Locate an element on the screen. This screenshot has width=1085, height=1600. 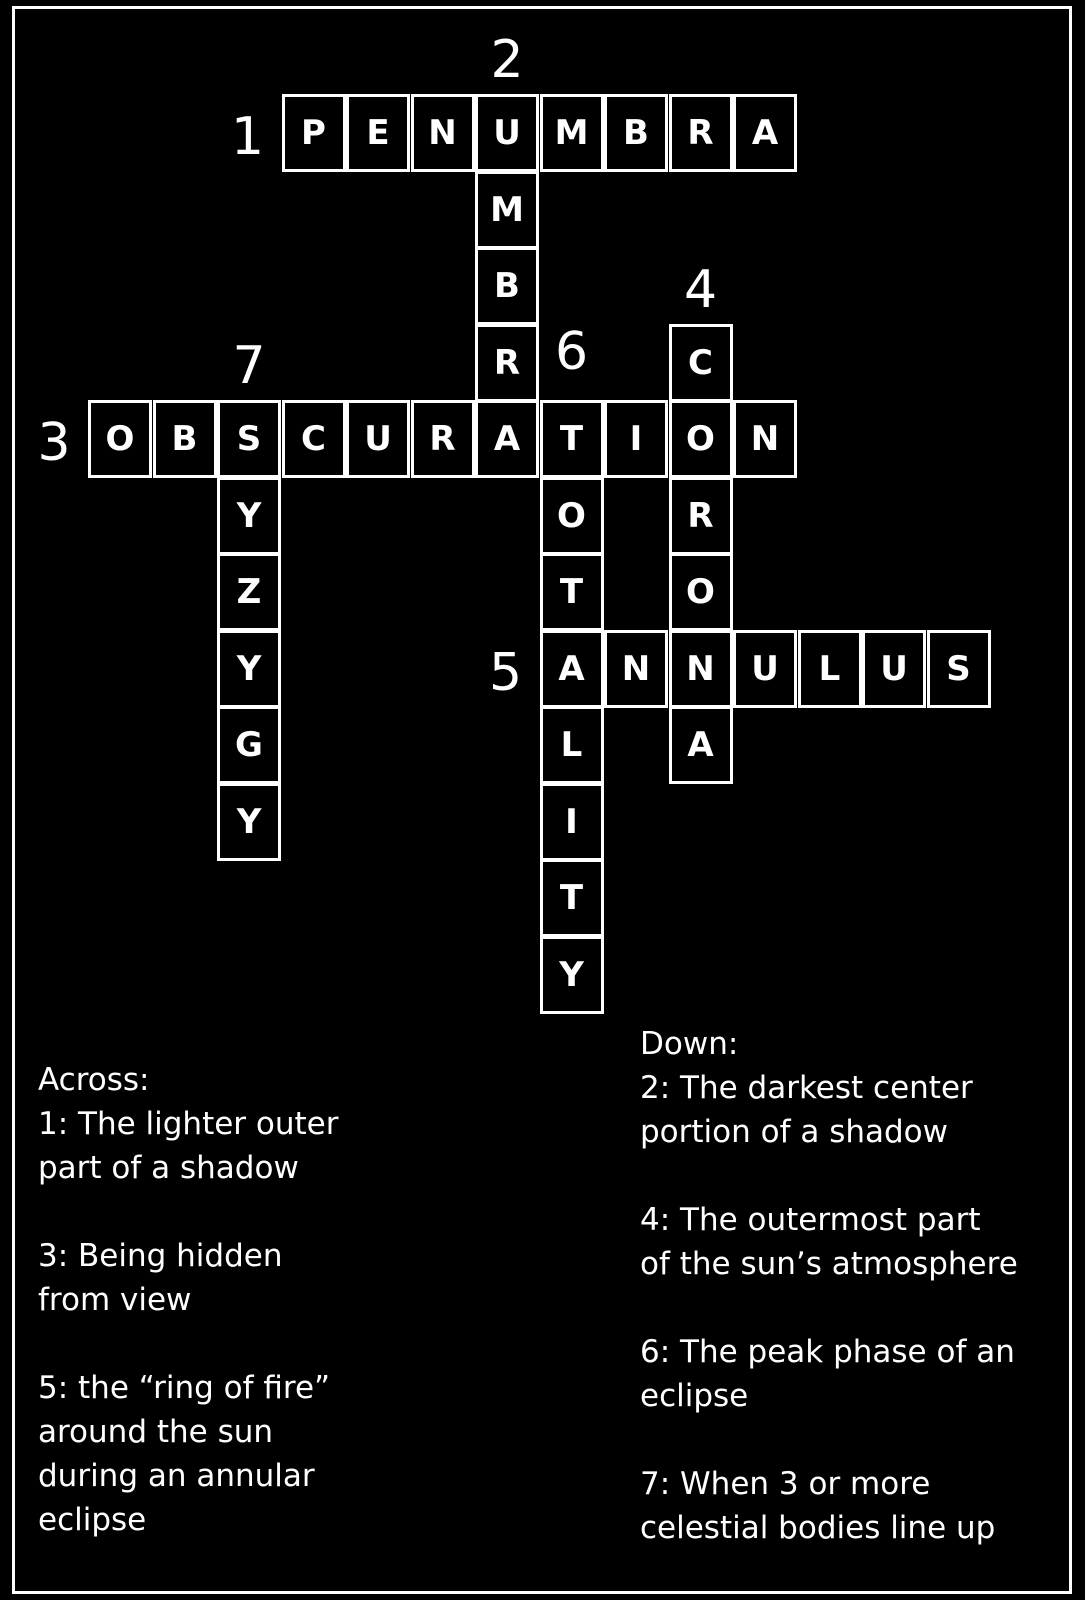
grid-cell-r7-c10: U is located at coordinates (765, 668).